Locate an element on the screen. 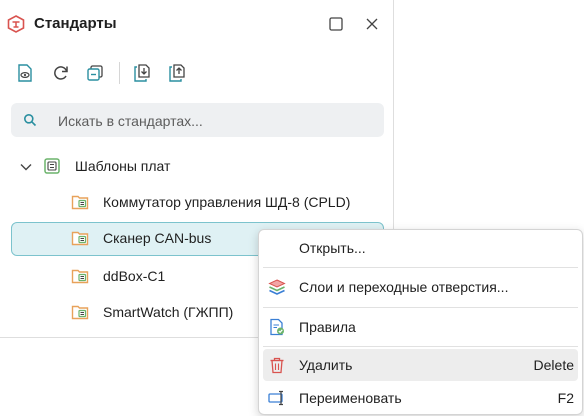  close-button is located at coordinates (372, 24).